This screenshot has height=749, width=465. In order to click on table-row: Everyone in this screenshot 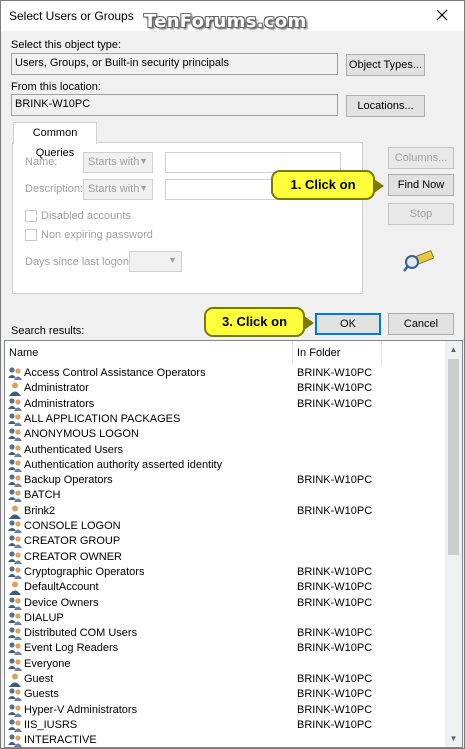, I will do `click(225, 664)`.